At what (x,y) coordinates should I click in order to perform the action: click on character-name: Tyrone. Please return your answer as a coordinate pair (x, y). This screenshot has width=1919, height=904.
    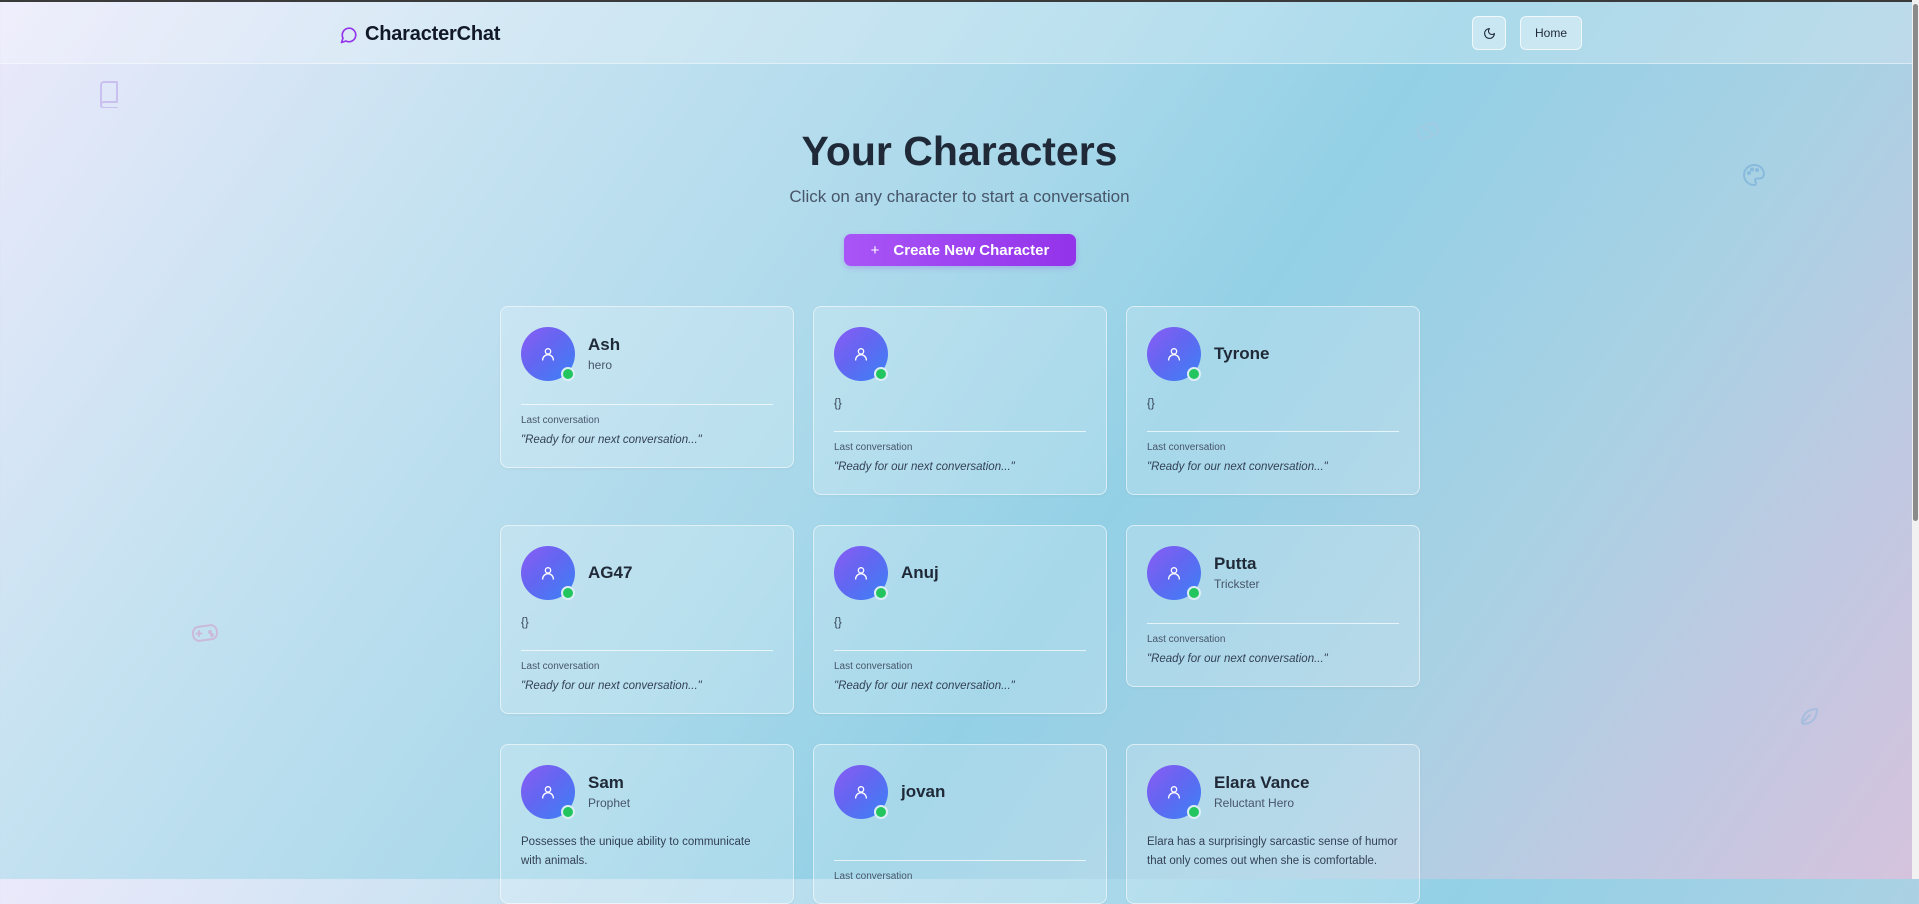
    Looking at the image, I should click on (1242, 353).